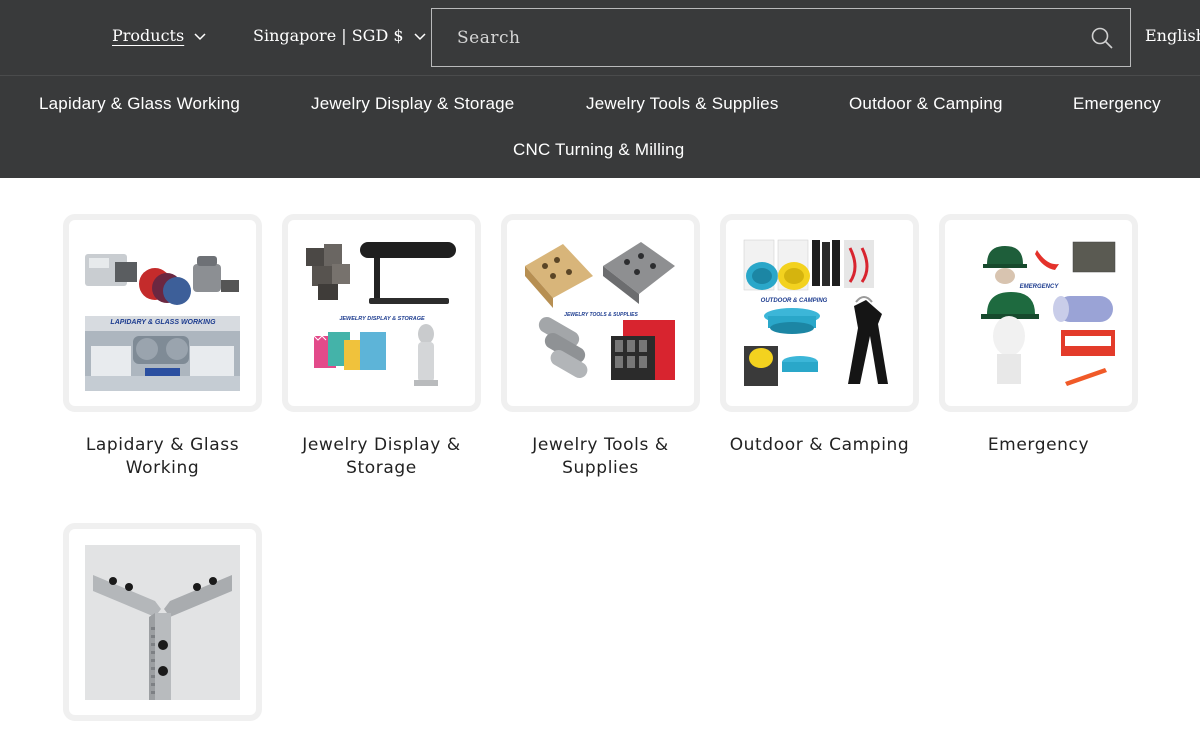 This screenshot has height=740, width=1200. I want to click on cnc-product-image, so click(162, 622).